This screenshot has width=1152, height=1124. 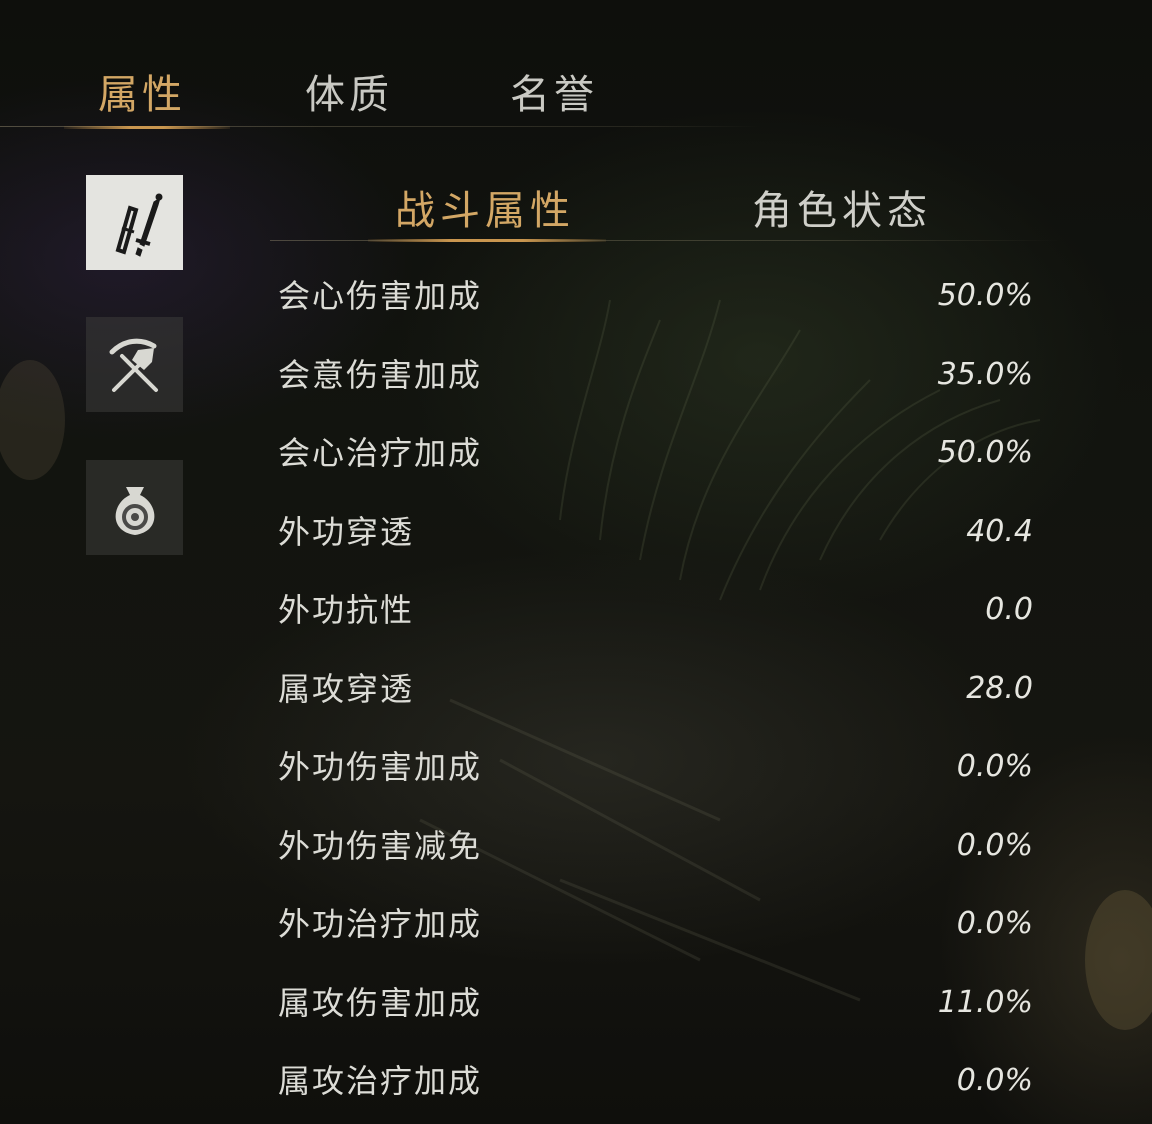 I want to click on stat-row: 外功伤害加成 0.0%, so click(x=655, y=767).